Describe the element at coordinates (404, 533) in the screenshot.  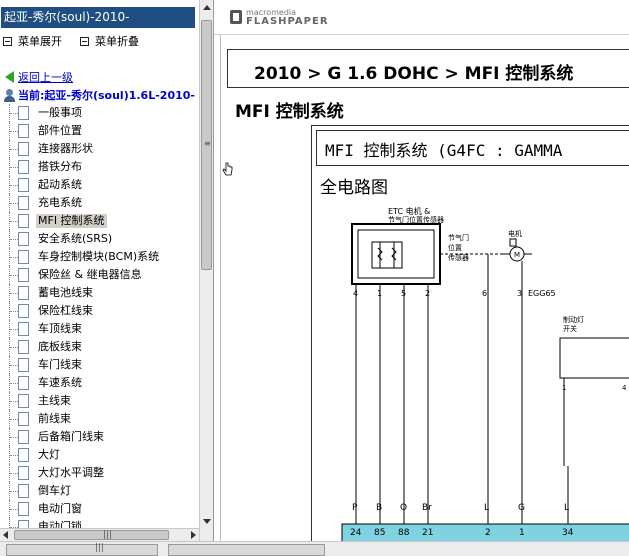
I see `pin-bottom-3: 88` at that location.